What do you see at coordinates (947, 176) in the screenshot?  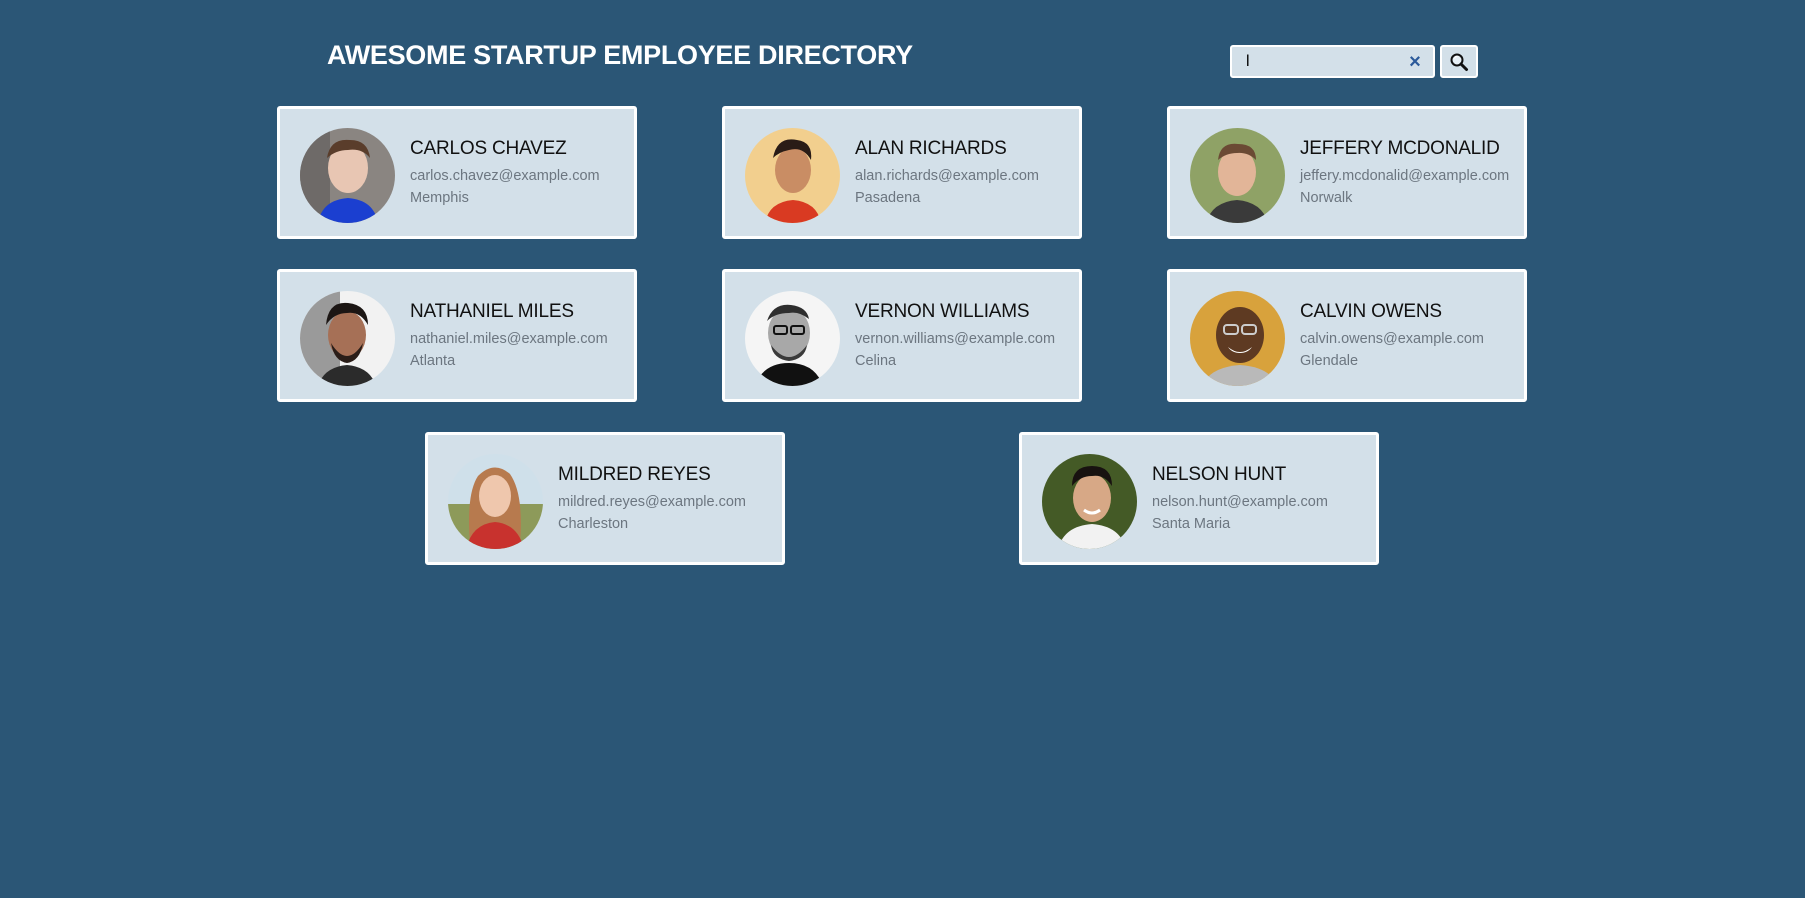 I see `employee-email: alan.richards@example.com` at bounding box center [947, 176].